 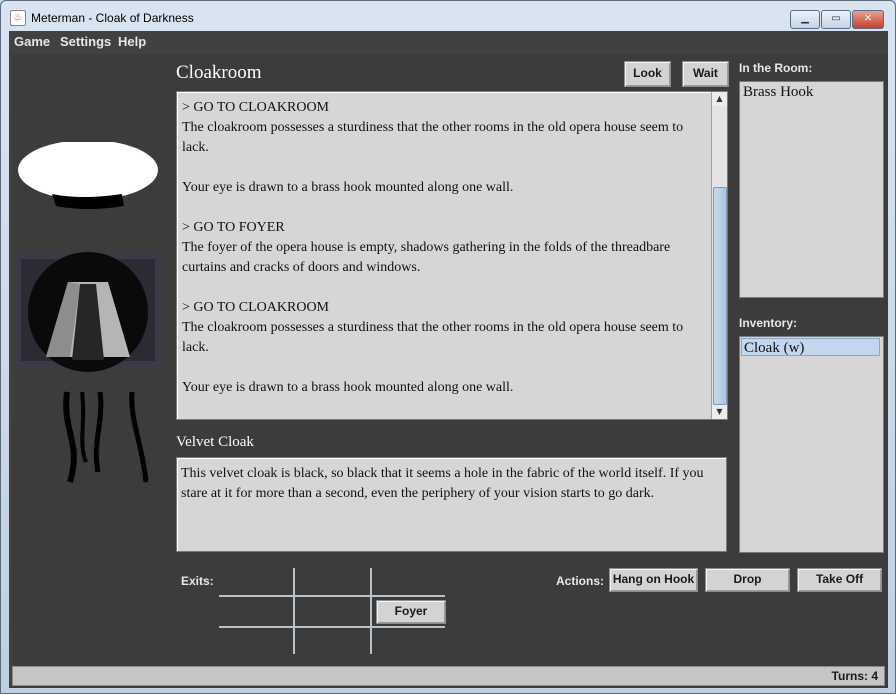 What do you see at coordinates (836, 19) in the screenshot?
I see `maximize-button: ▭` at bounding box center [836, 19].